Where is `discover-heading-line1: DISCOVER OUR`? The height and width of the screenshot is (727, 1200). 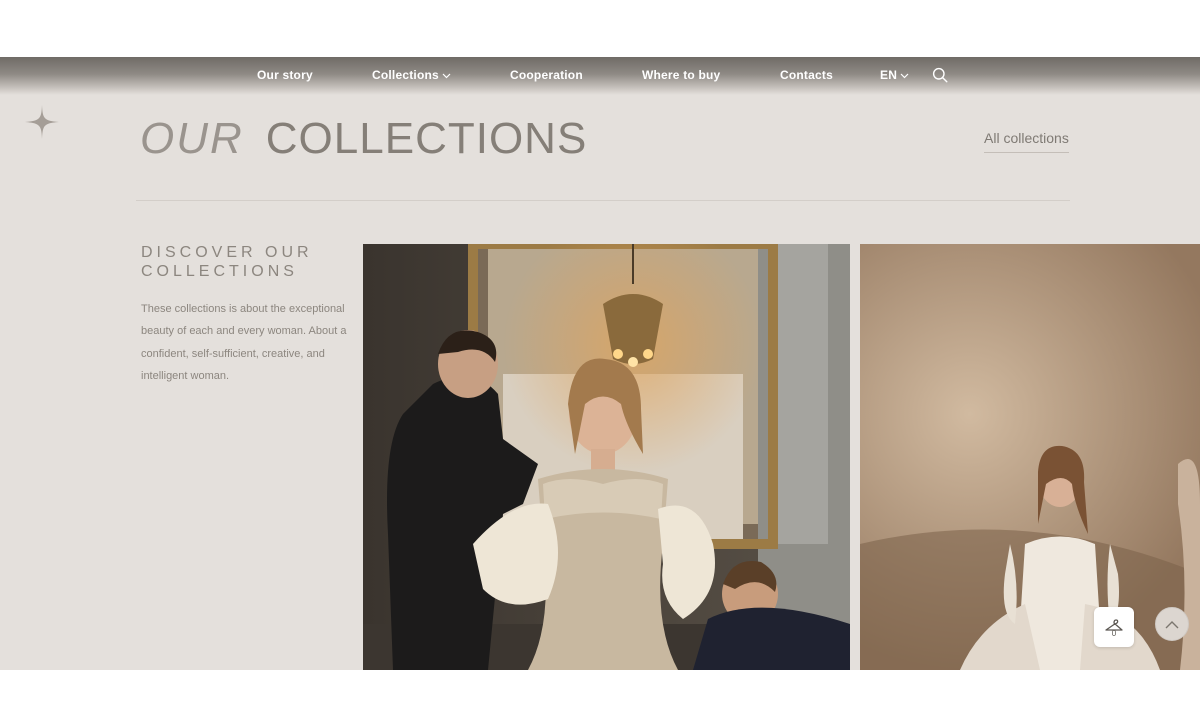
discover-heading-line1: DISCOVER OUR is located at coordinates (227, 252).